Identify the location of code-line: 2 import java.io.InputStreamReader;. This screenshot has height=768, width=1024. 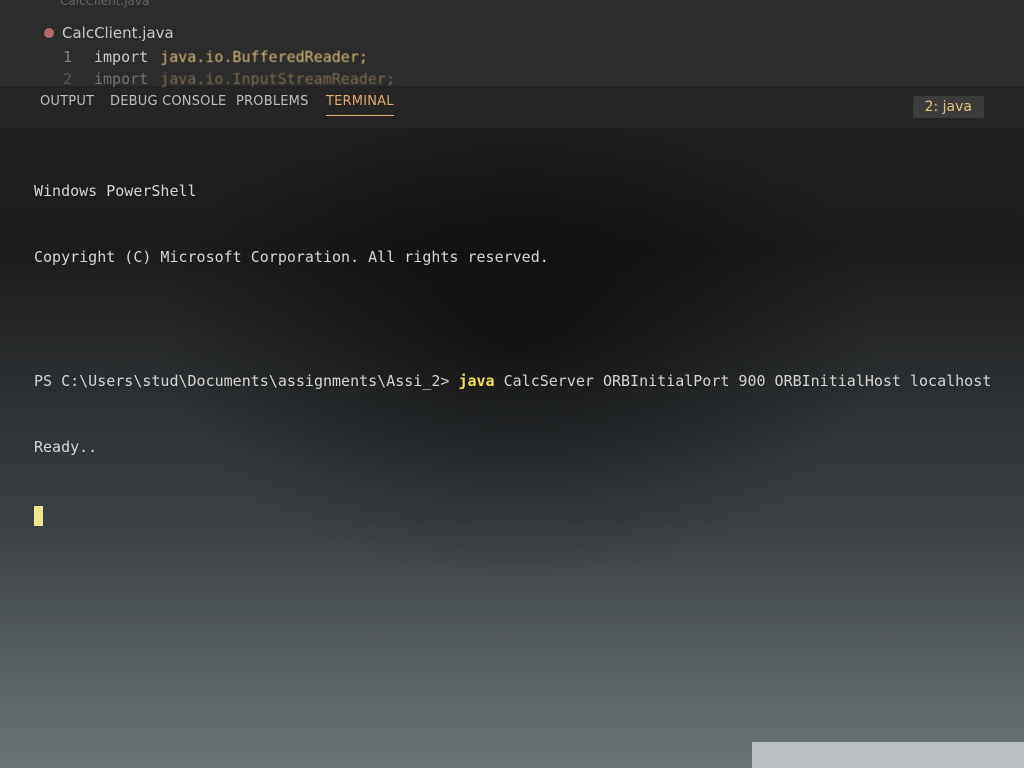
(226, 79).